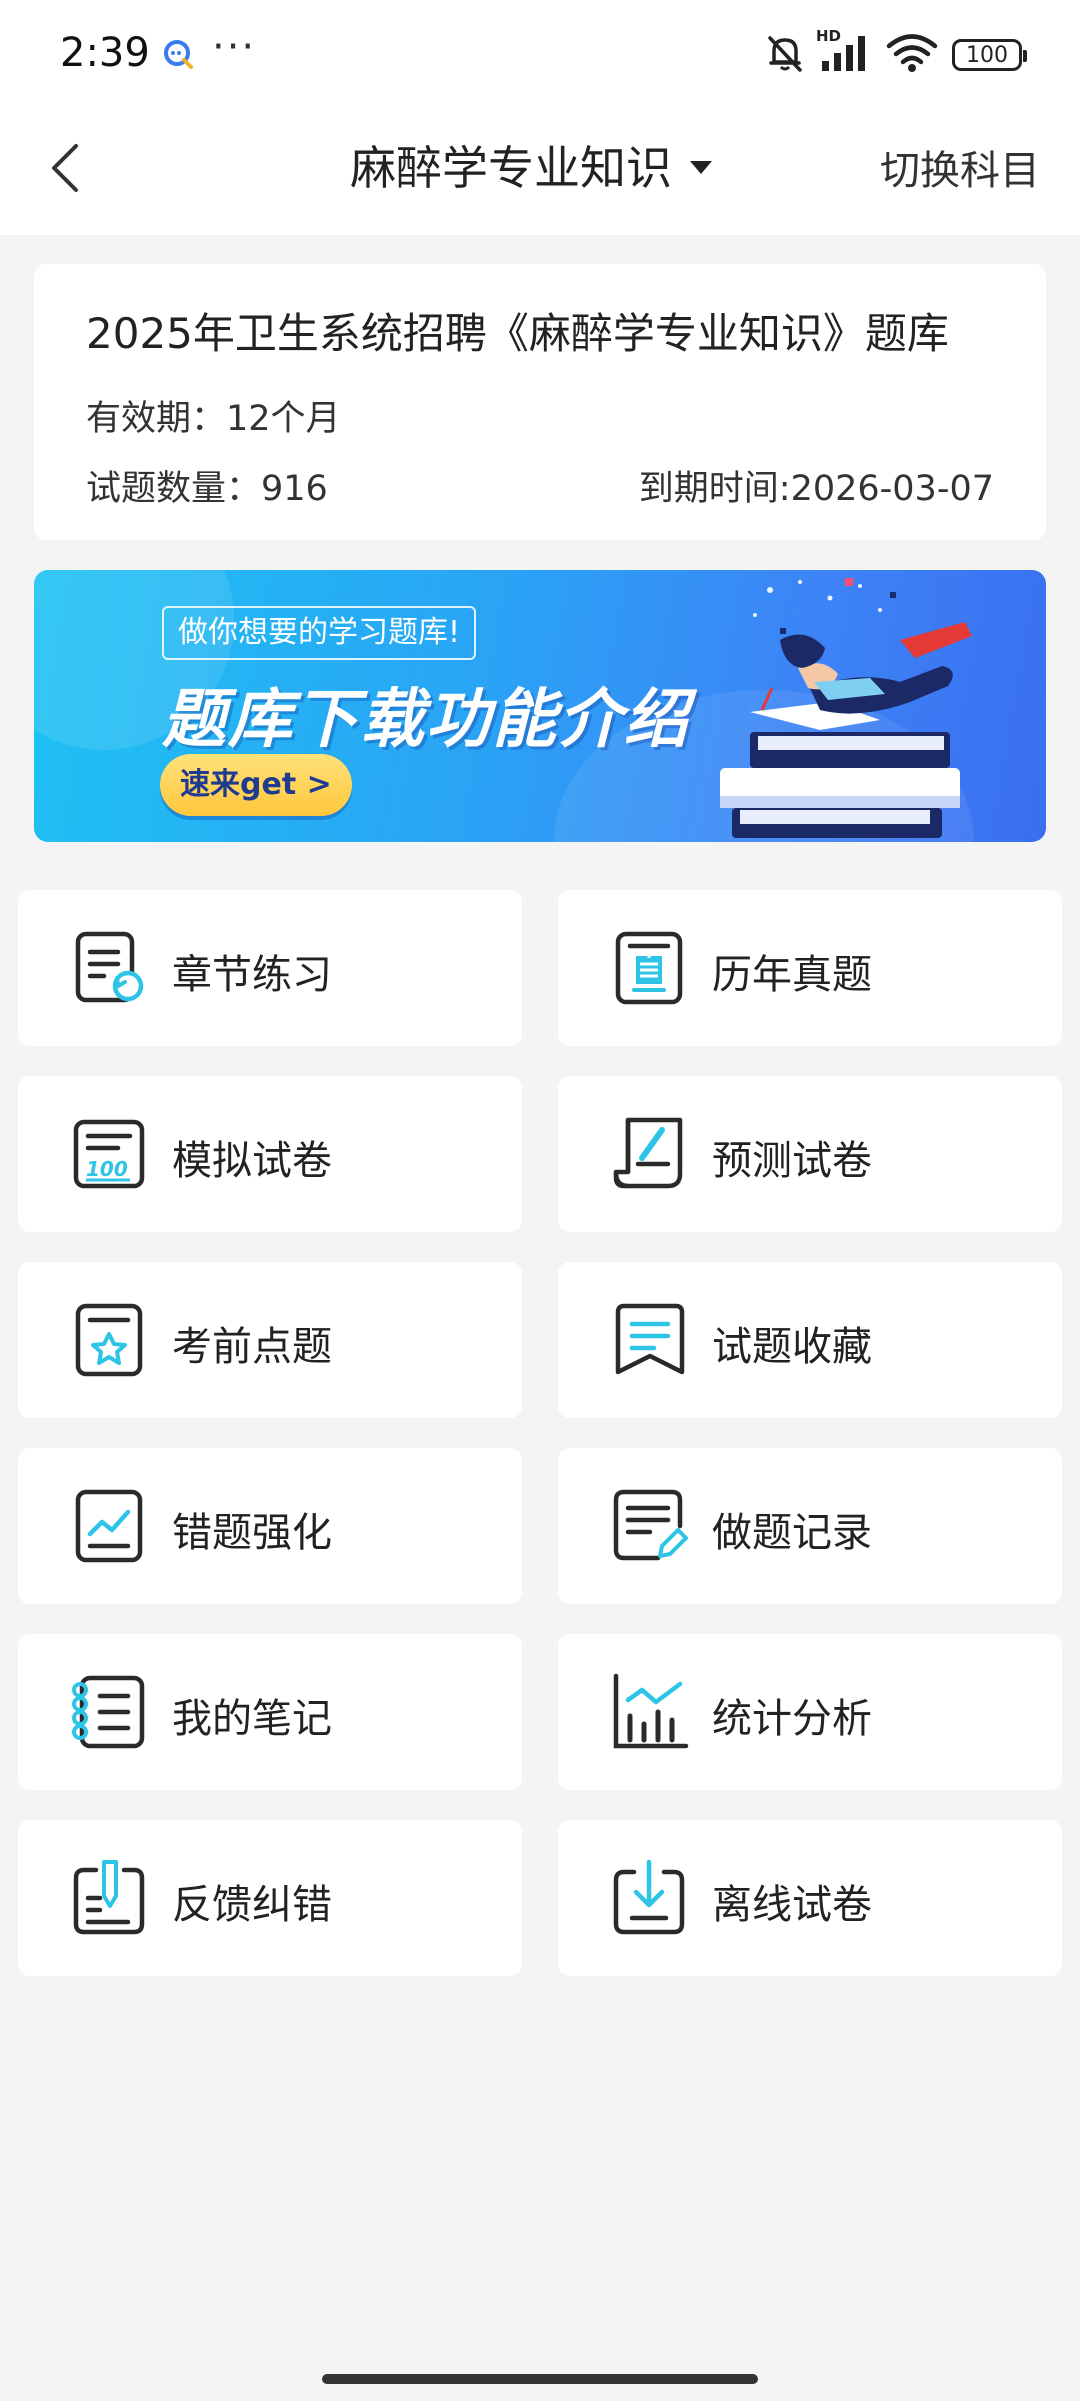 This screenshot has height=2401, width=1080. Describe the element at coordinates (648, 1153) in the screenshot. I see `prediction-exam-icon` at that location.